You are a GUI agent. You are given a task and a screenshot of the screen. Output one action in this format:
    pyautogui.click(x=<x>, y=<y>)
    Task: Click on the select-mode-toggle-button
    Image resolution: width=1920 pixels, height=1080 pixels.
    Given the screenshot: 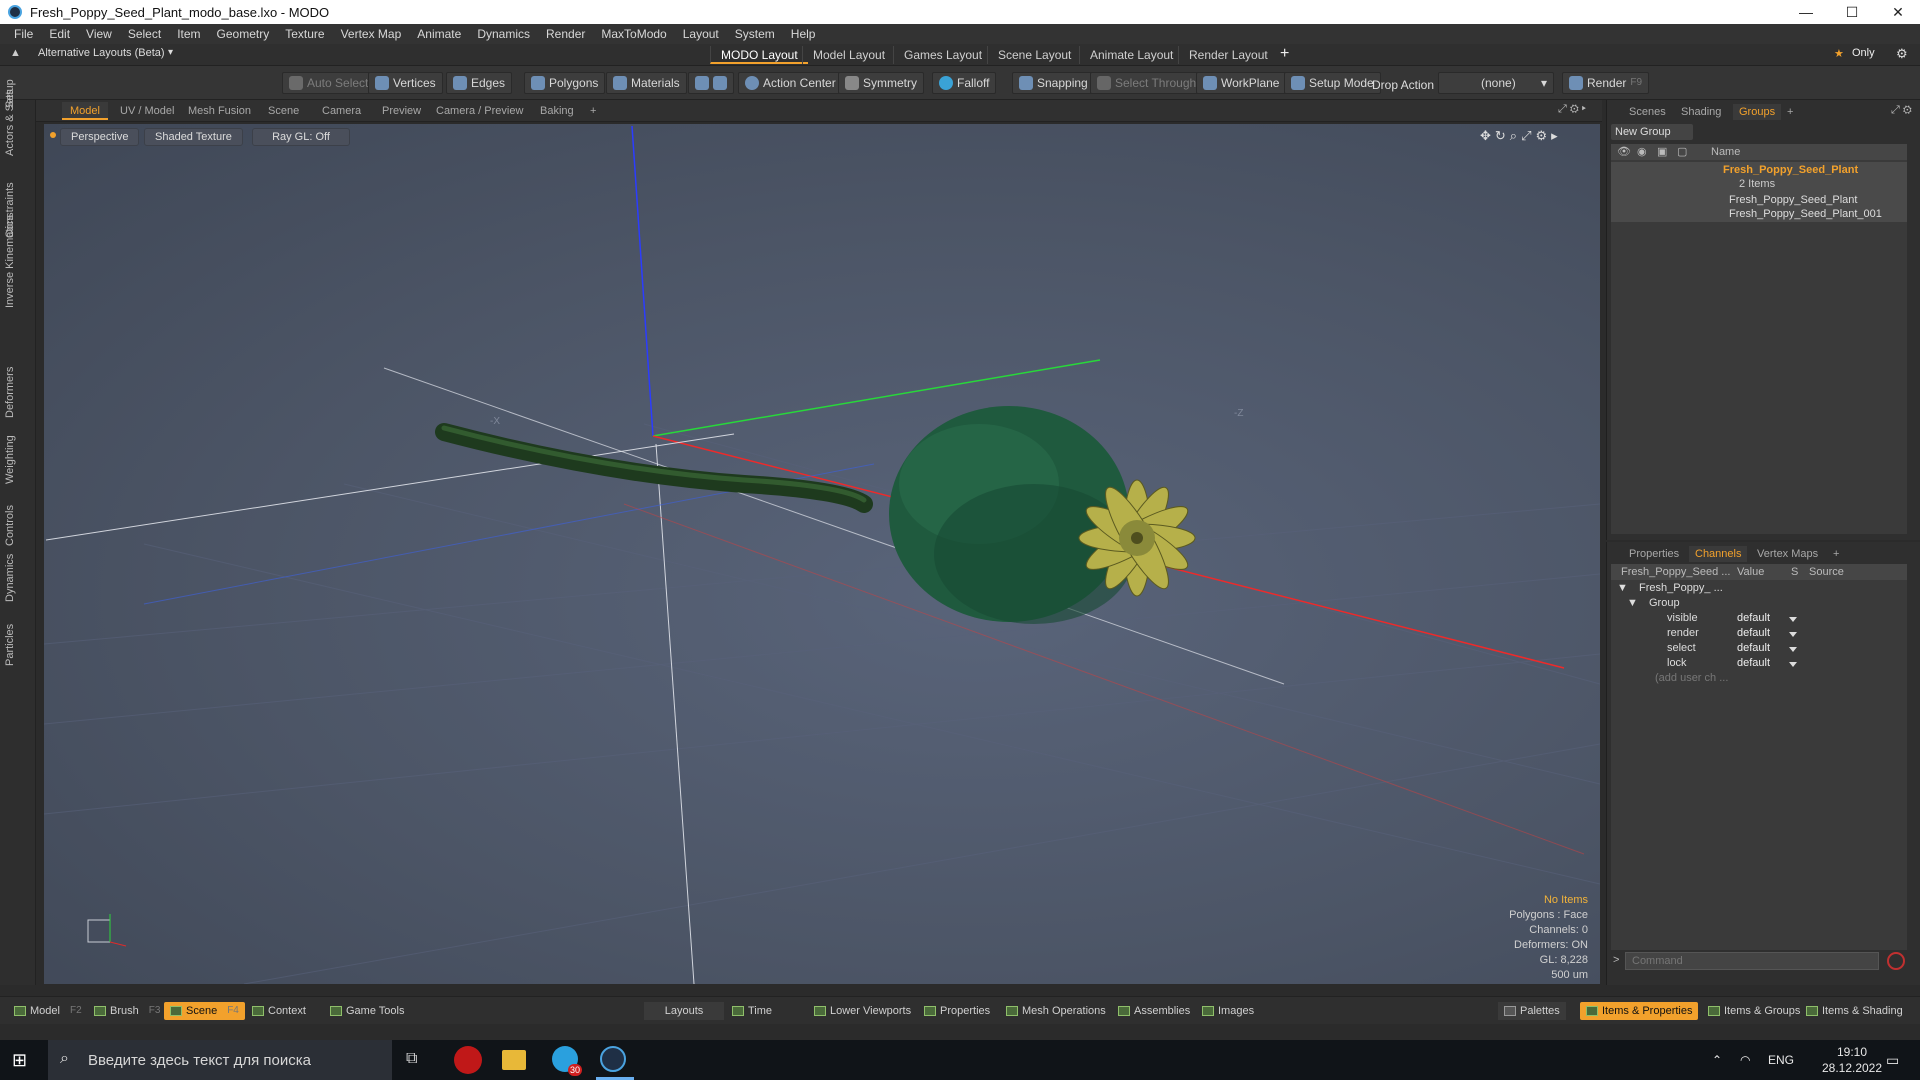 What is the action you would take?
    pyautogui.click(x=711, y=83)
    